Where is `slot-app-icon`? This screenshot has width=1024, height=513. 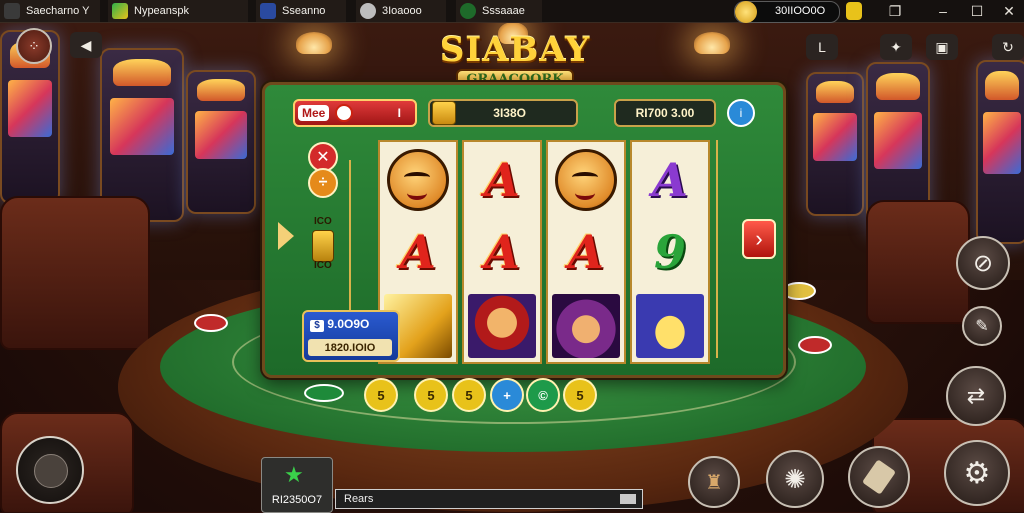 slot-app-icon is located at coordinates (268, 11).